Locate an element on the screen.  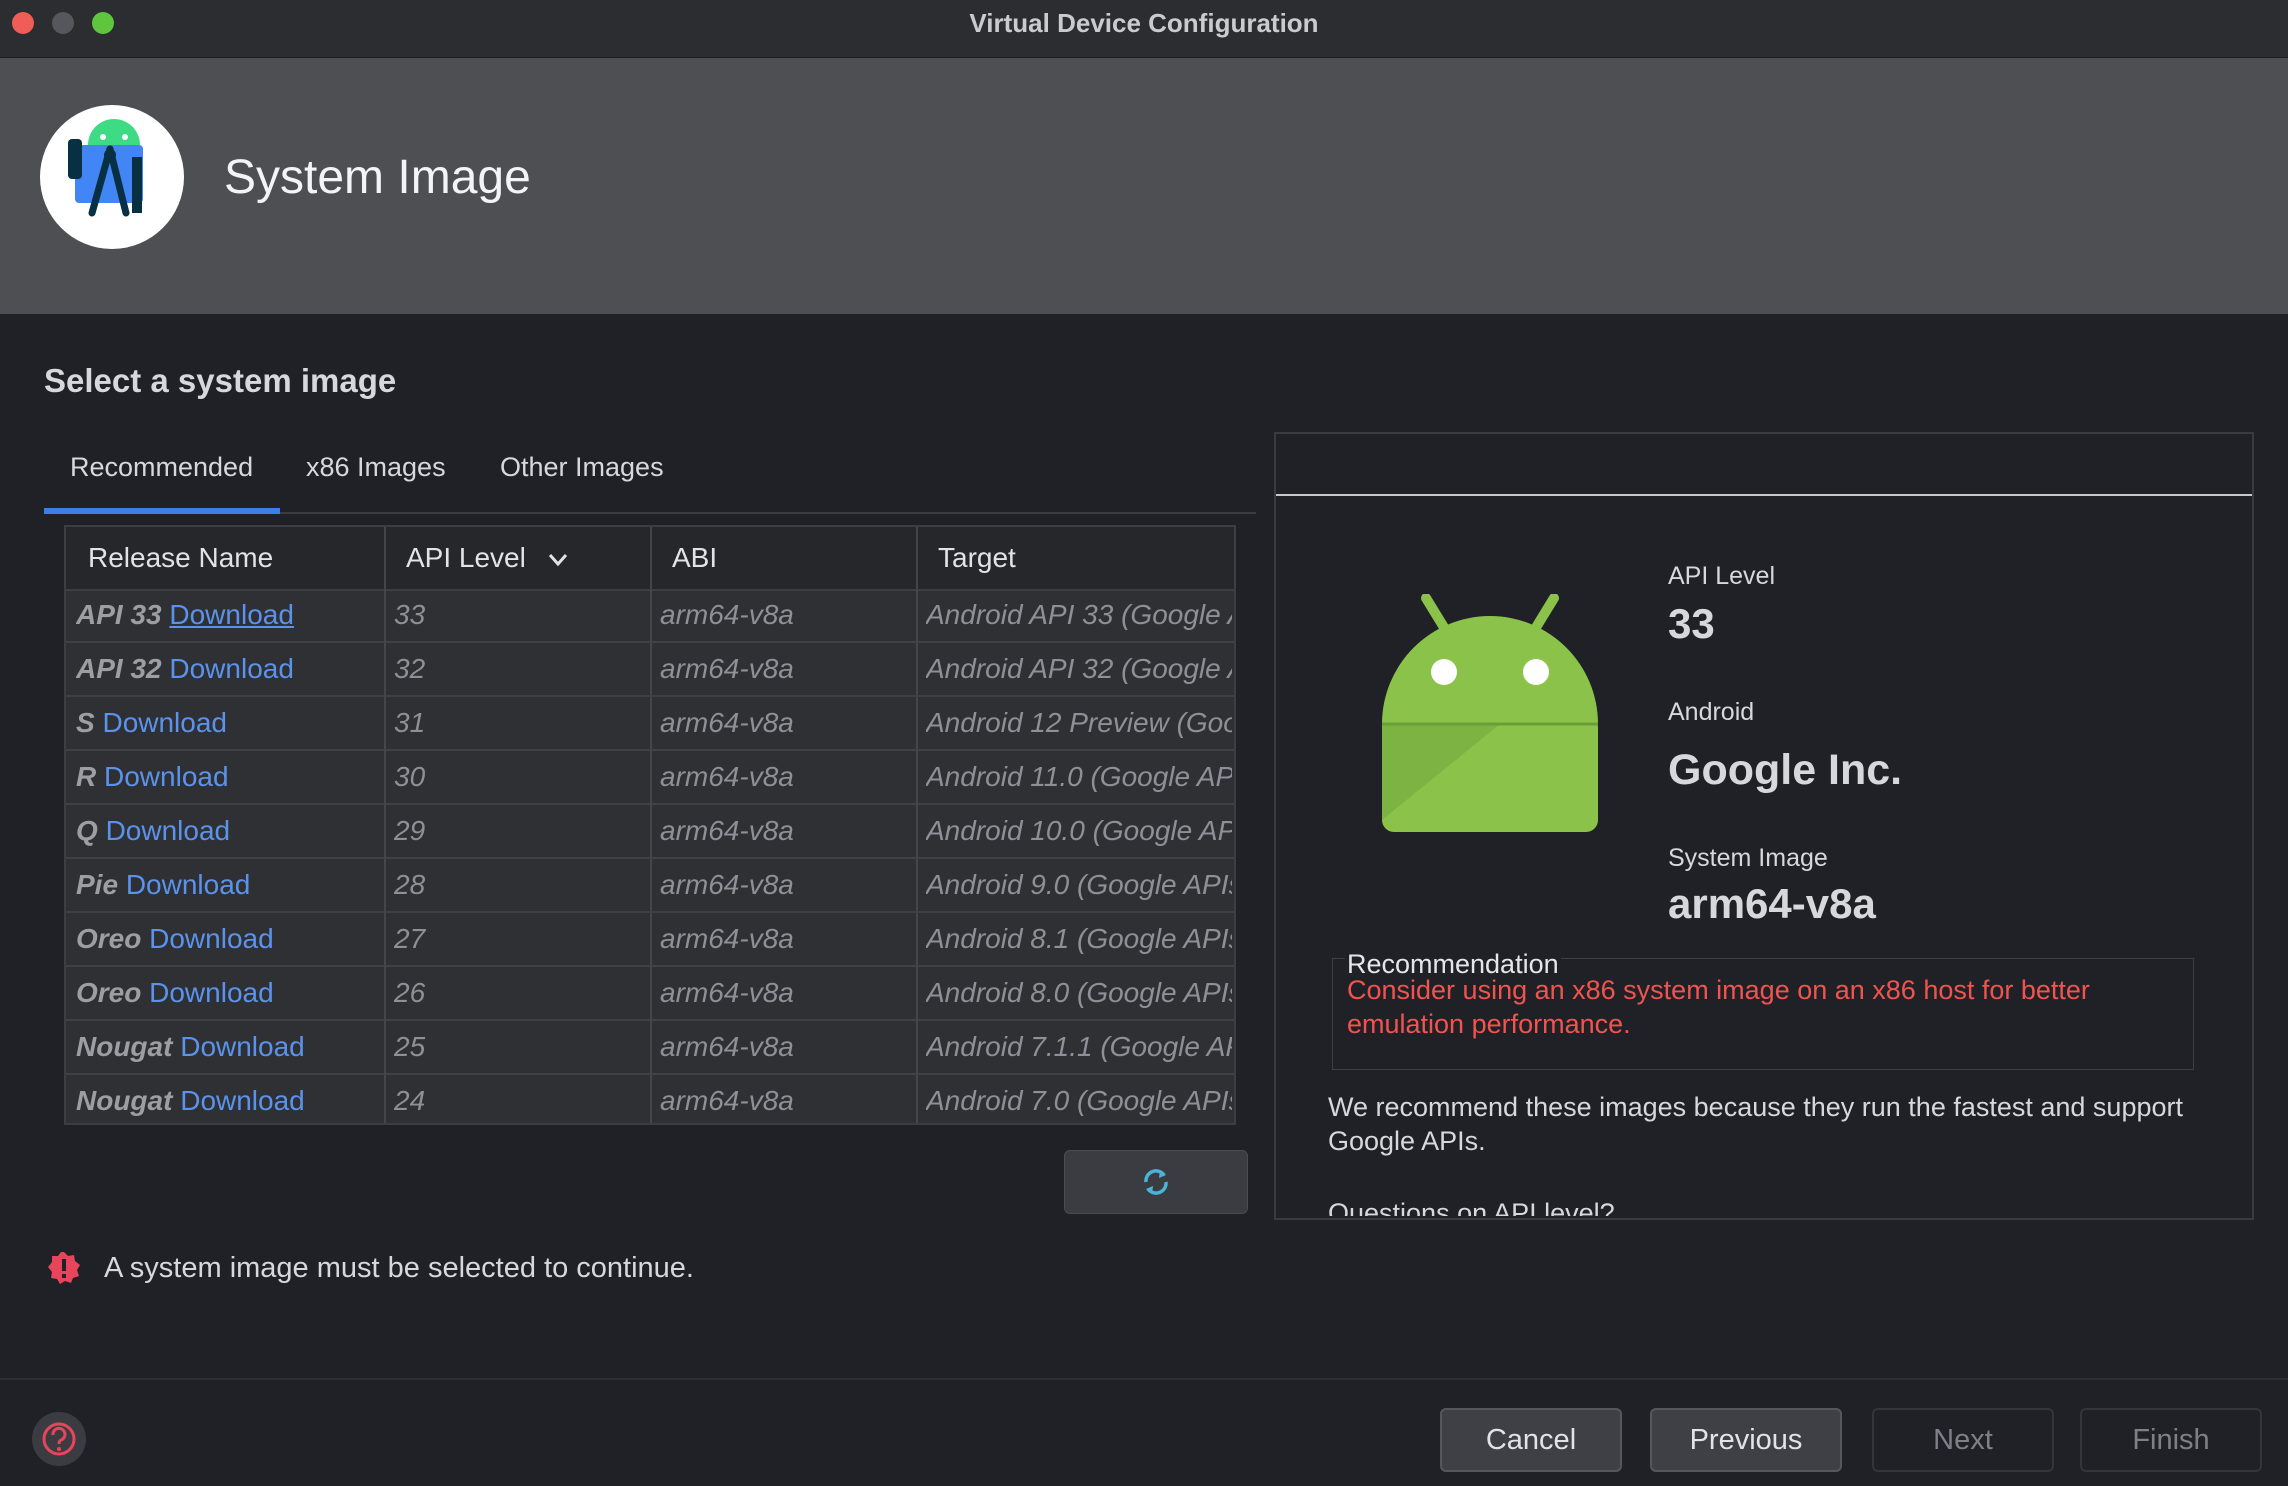
release-name-cell: Pie Download is located at coordinates (226, 885).